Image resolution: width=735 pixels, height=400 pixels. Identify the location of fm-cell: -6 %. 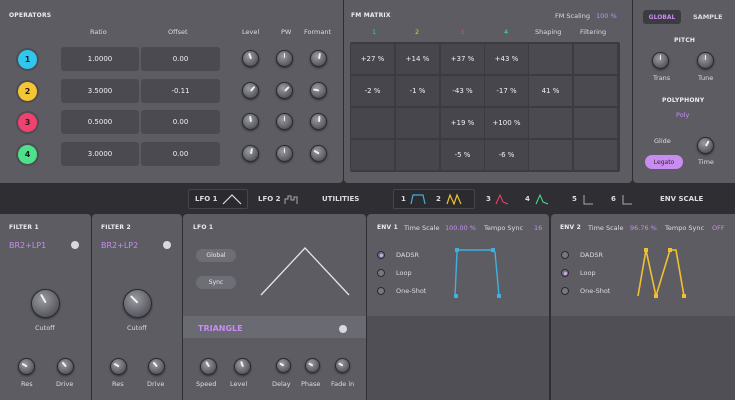
(506, 155).